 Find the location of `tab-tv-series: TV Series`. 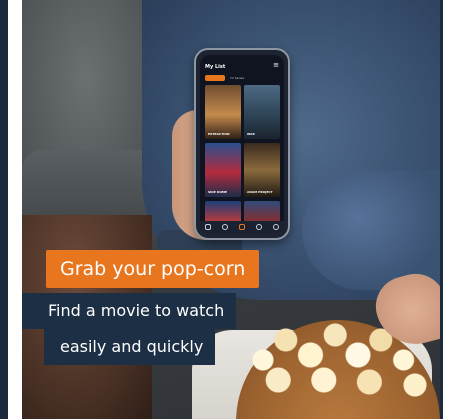

tab-tv-series: TV Series is located at coordinates (237, 78).